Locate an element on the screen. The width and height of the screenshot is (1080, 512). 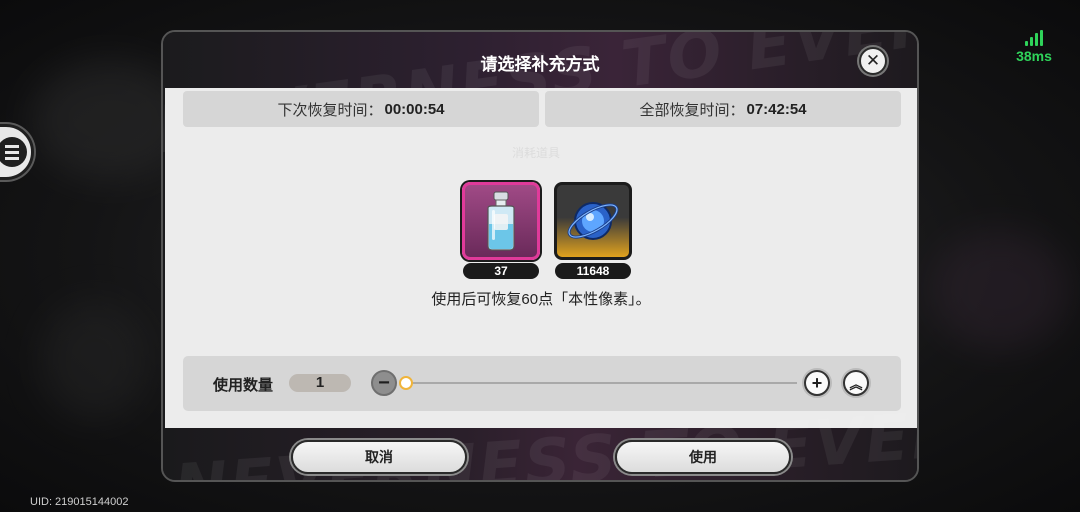
quantity-slider-track is located at coordinates (599, 383).